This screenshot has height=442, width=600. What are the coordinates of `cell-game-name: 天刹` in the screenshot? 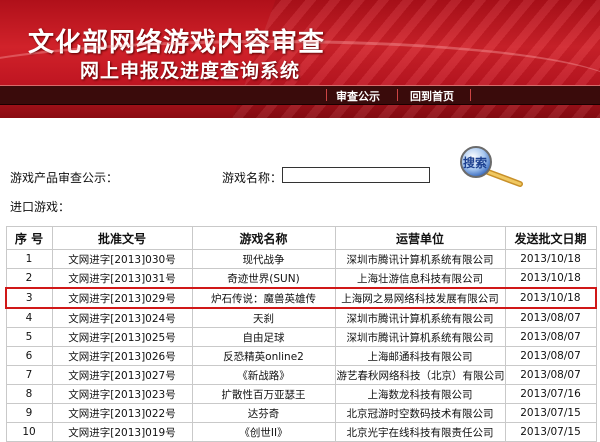 It's located at (263, 317).